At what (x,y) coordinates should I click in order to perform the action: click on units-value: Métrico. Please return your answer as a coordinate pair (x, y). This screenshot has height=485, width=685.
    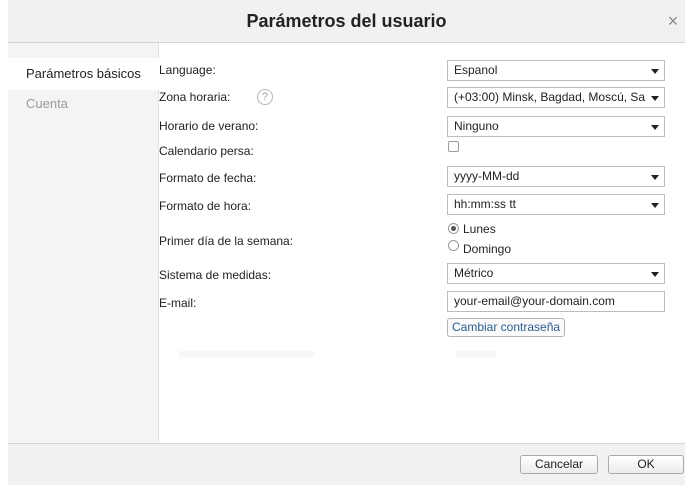
    Looking at the image, I should click on (474, 273).